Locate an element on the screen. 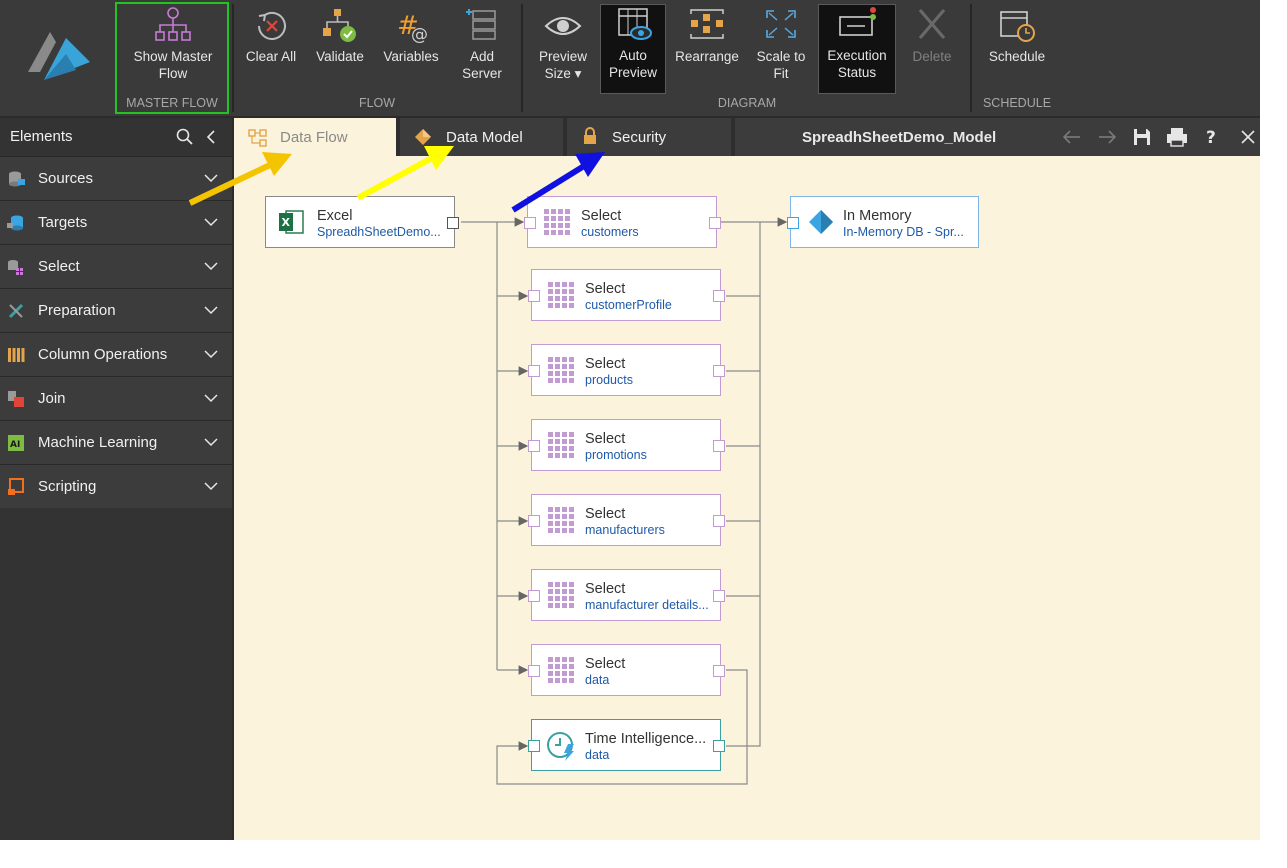  annotation-arrows is located at coordinates (396, 179).